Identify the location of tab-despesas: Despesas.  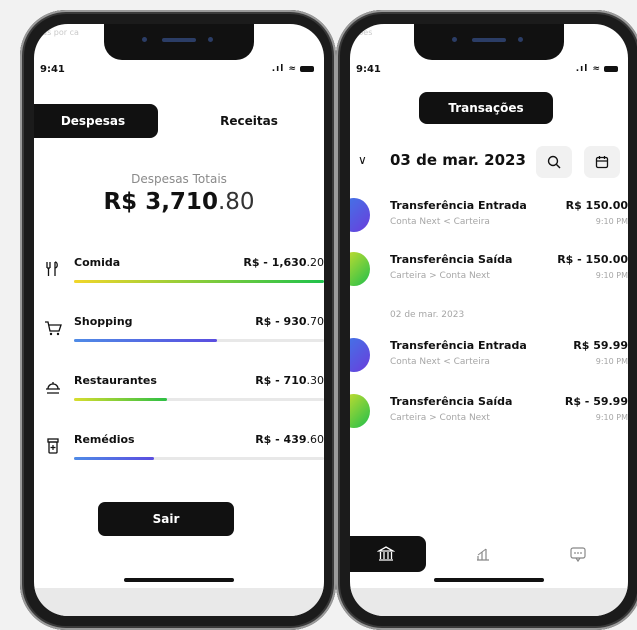
(96, 121).